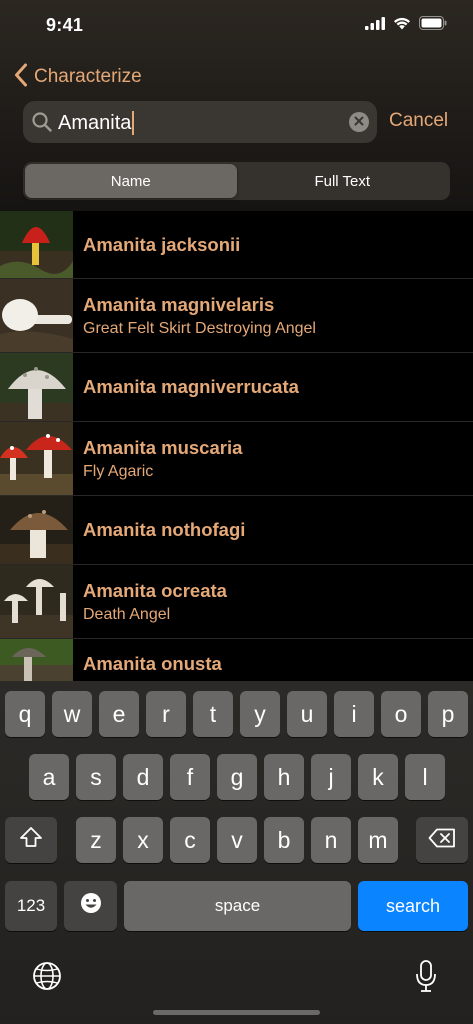 The height and width of the screenshot is (1024, 473). What do you see at coordinates (96, 777) in the screenshot?
I see `key-s: s` at bounding box center [96, 777].